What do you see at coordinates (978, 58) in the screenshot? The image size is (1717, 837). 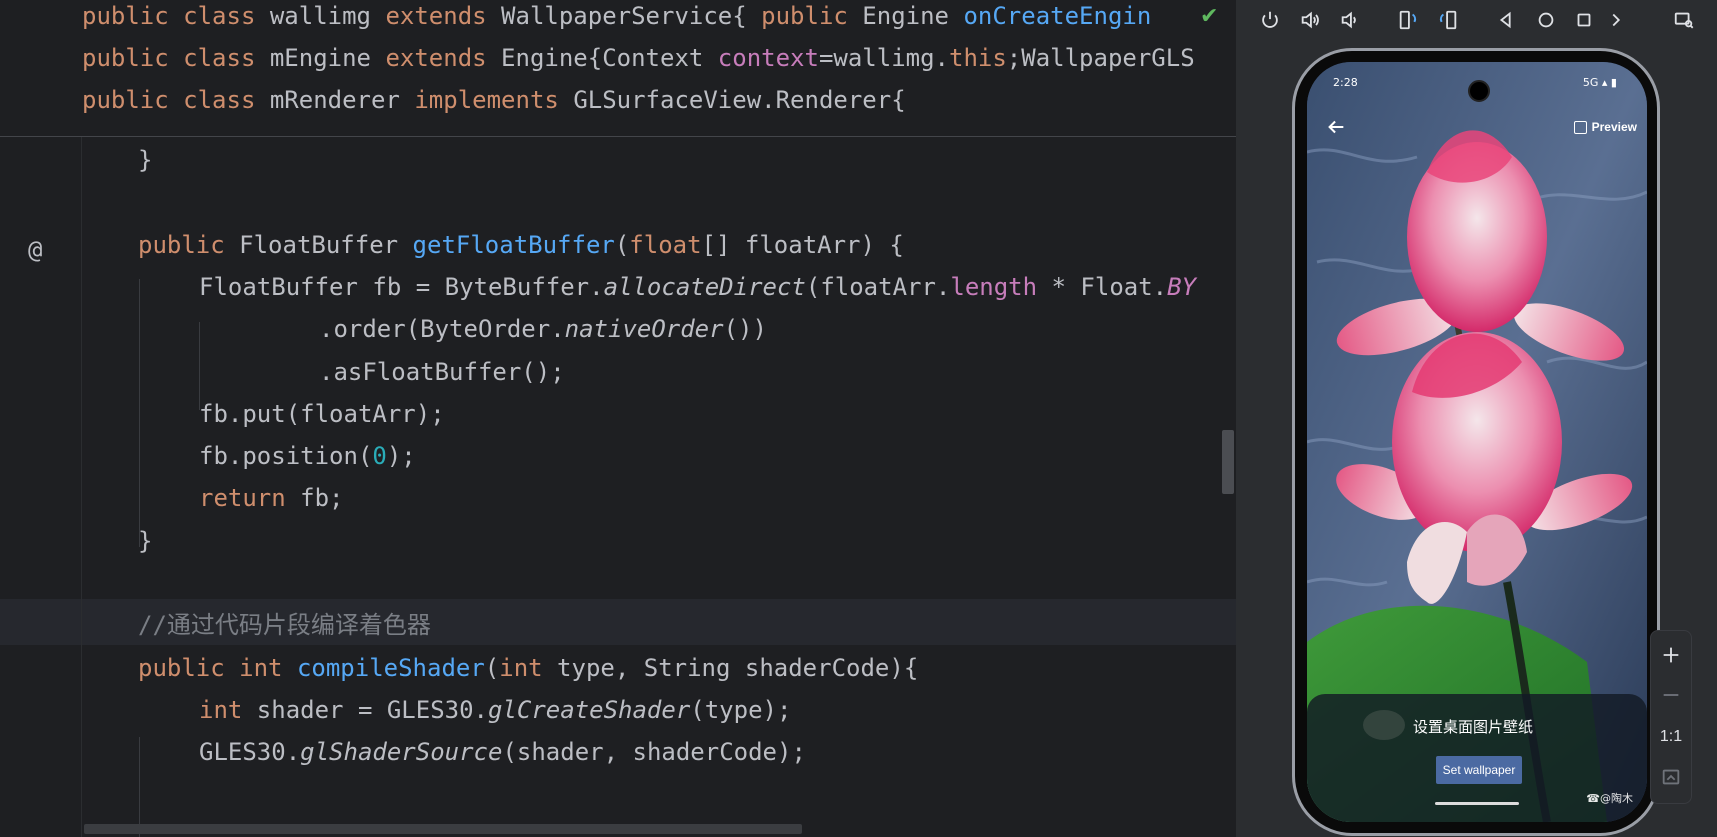 I see `code-token: this` at bounding box center [978, 58].